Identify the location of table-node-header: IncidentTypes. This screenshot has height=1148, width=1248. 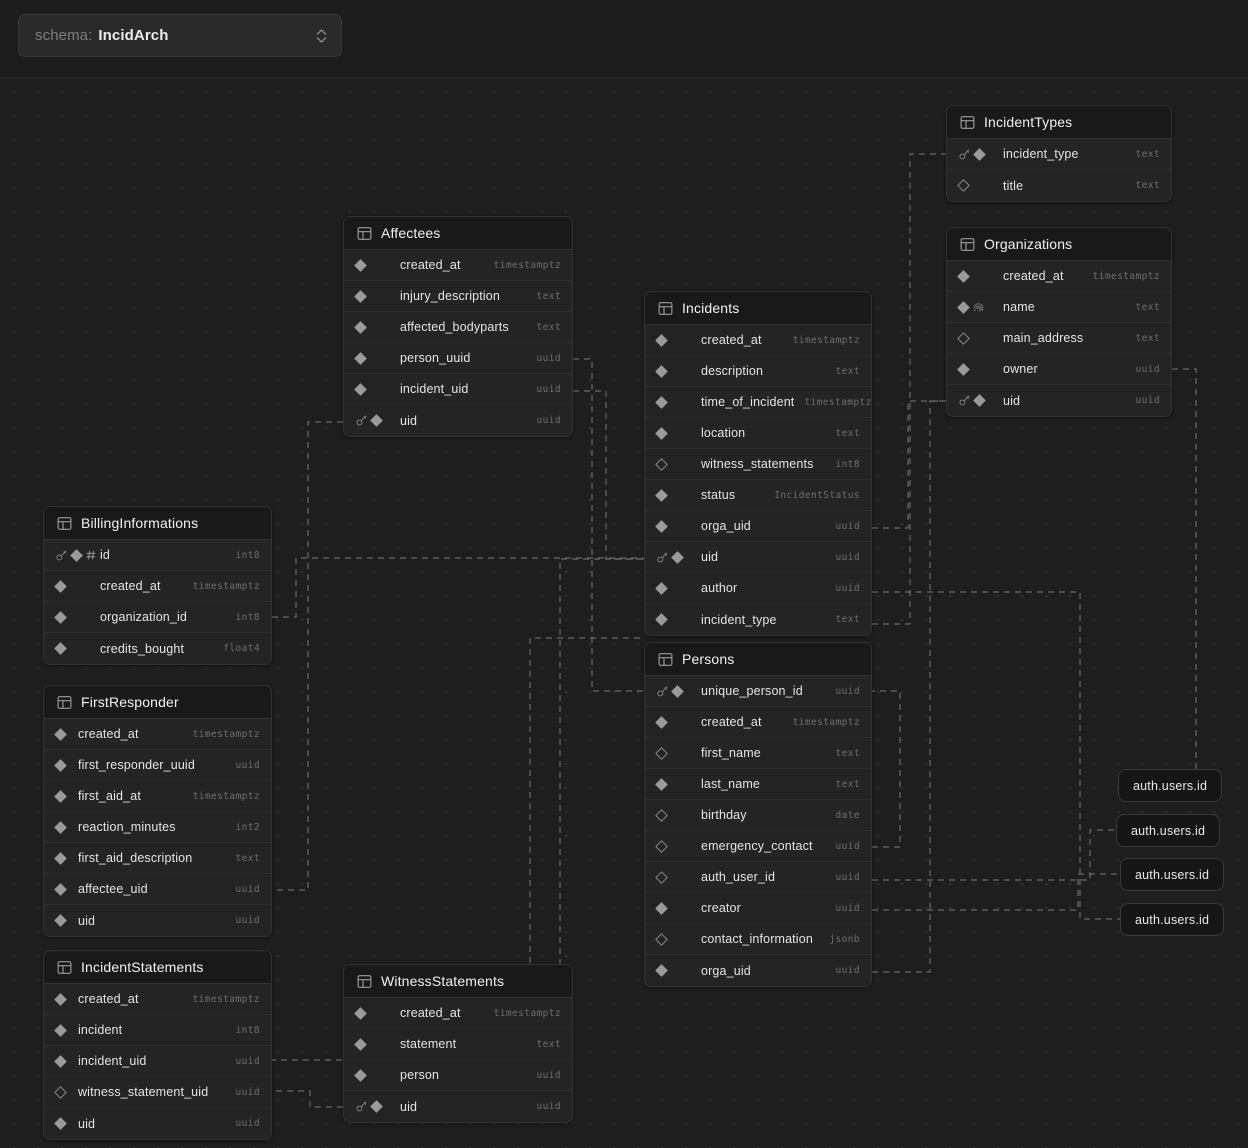
(1059, 122).